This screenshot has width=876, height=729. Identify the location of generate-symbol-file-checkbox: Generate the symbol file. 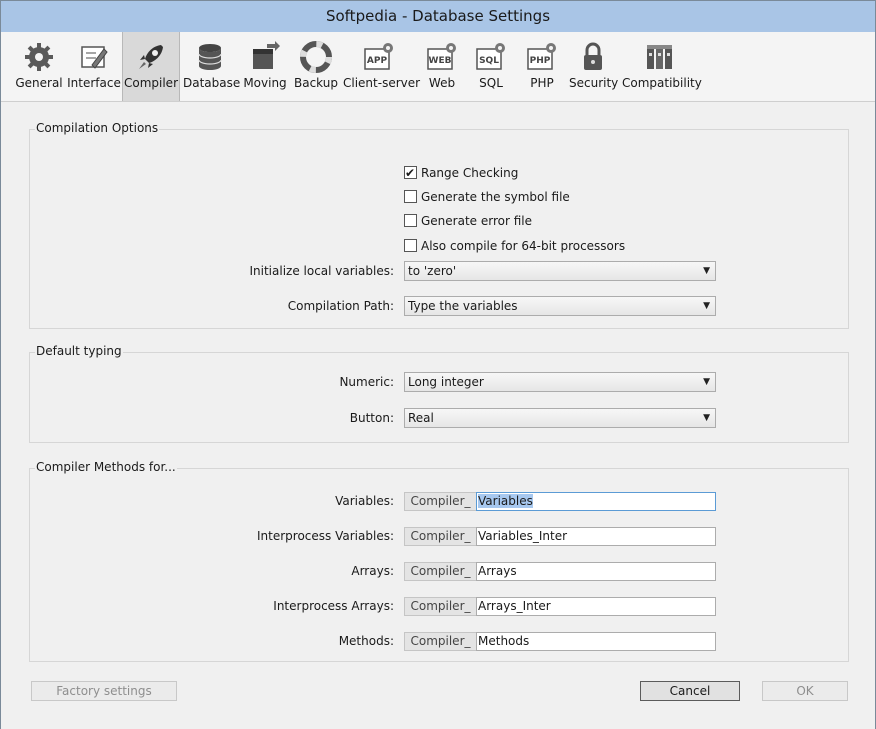
(487, 197).